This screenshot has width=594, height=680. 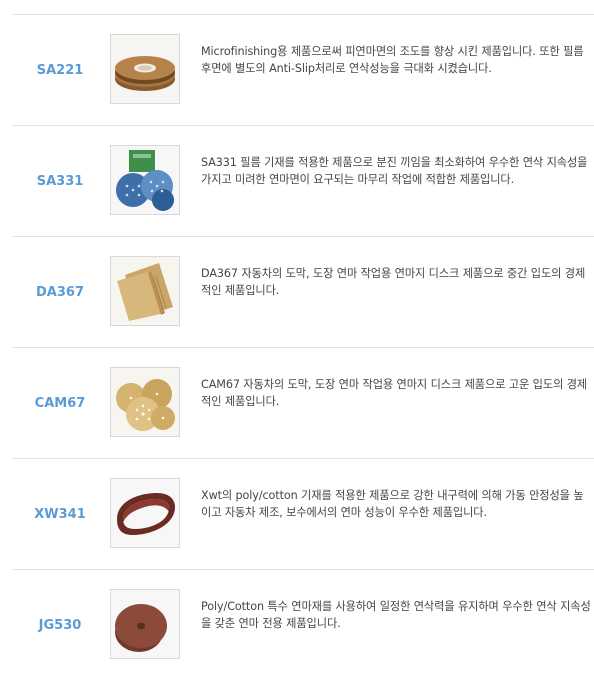 I want to click on tape-roll-icon, so click(x=145, y=69).